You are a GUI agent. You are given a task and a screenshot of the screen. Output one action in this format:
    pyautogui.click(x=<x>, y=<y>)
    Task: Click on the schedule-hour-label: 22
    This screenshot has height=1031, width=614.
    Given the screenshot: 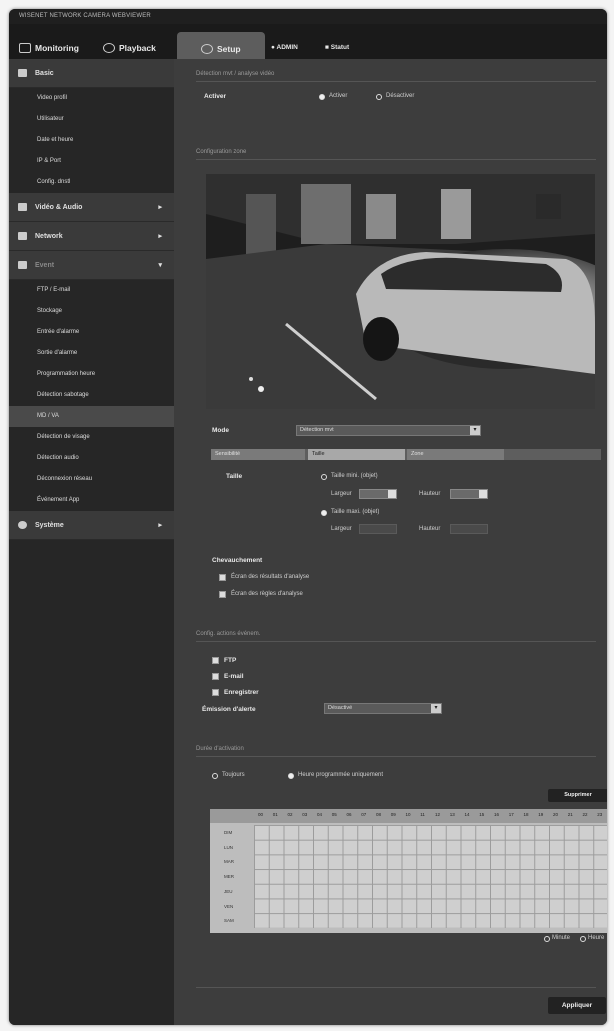 What is the action you would take?
    pyautogui.click(x=585, y=814)
    